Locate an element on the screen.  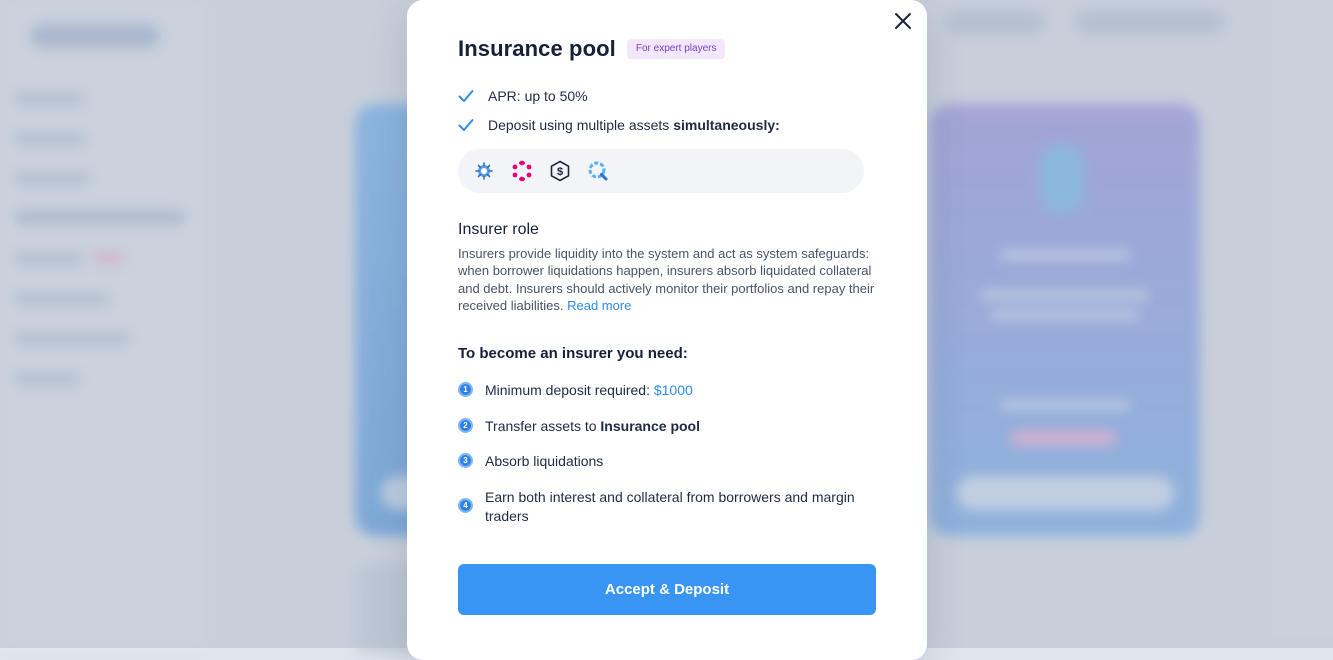
feature-text: APR: up to 50% is located at coordinates (538, 96).